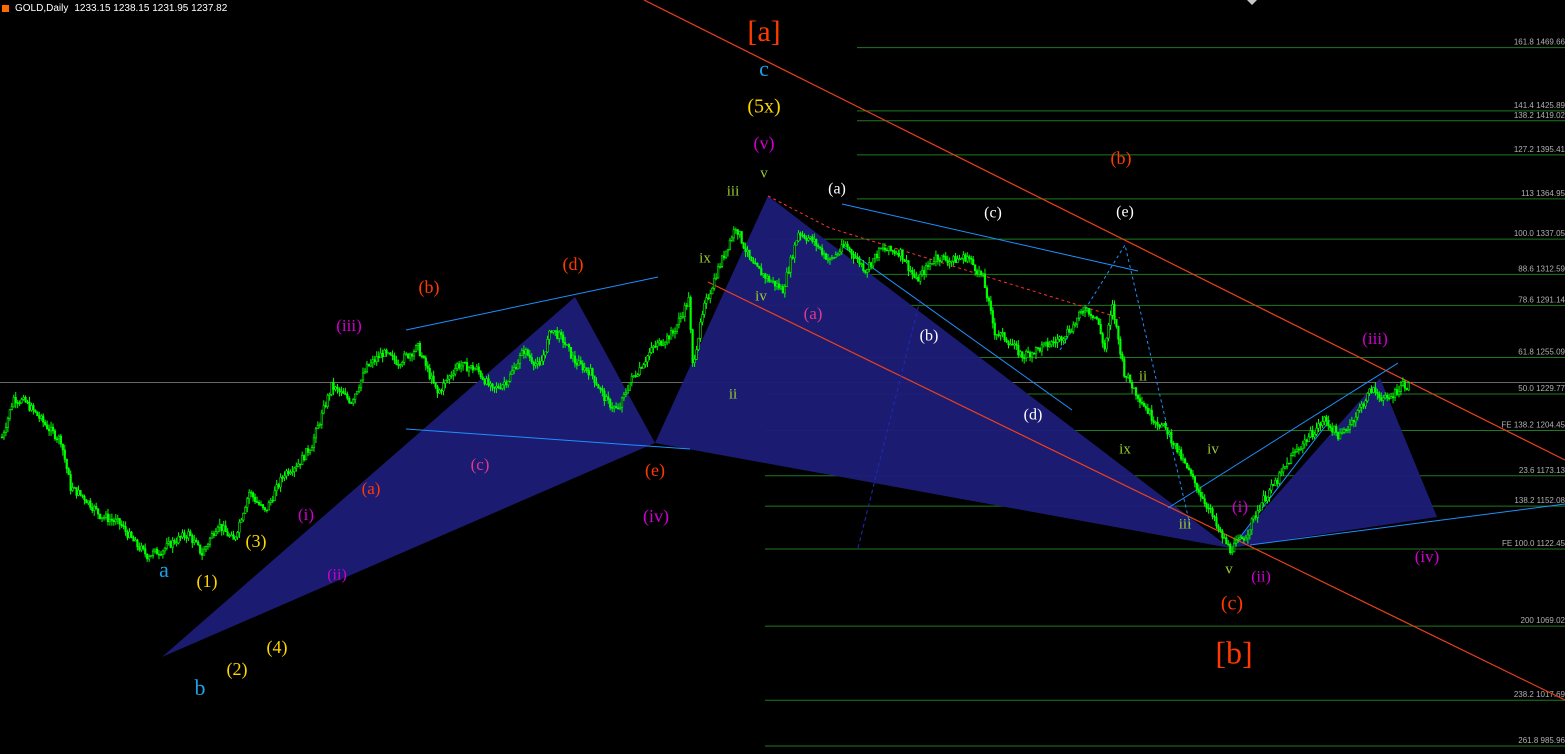 This screenshot has height=754, width=1565. Describe the element at coordinates (1229, 569) in the screenshot. I see `wave-label: v` at that location.